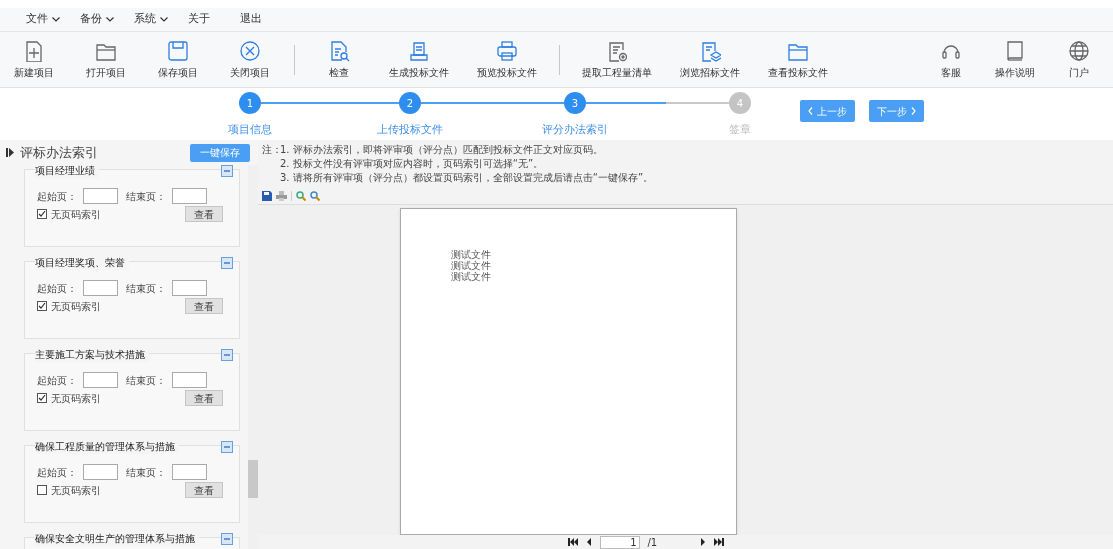  Describe the element at coordinates (410, 130) in the screenshot. I see `step-label: 上传投标文件` at that location.